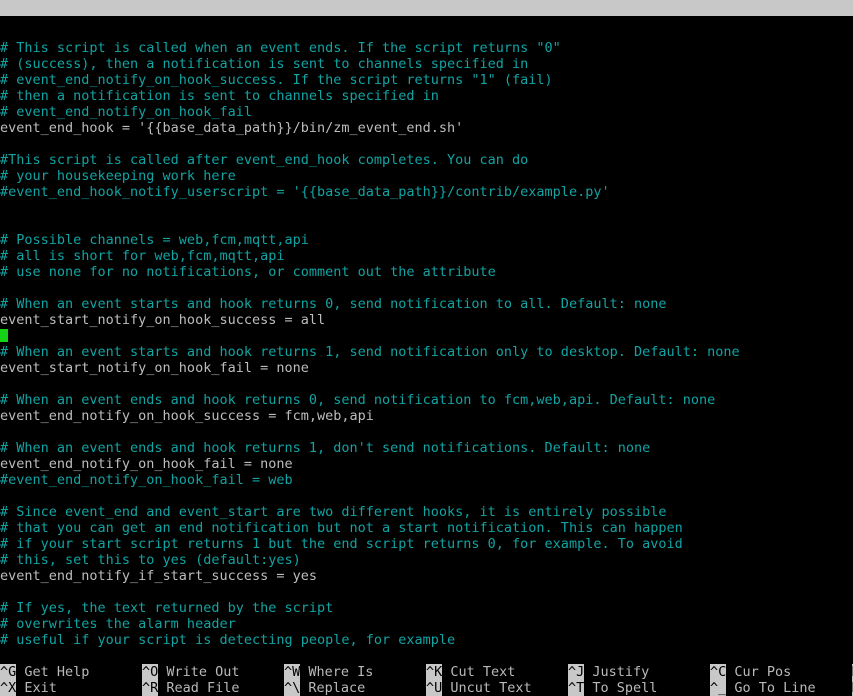 The width and height of the screenshot is (853, 696). Describe the element at coordinates (621, 688) in the screenshot. I see `shortcut-label: To Spell` at that location.